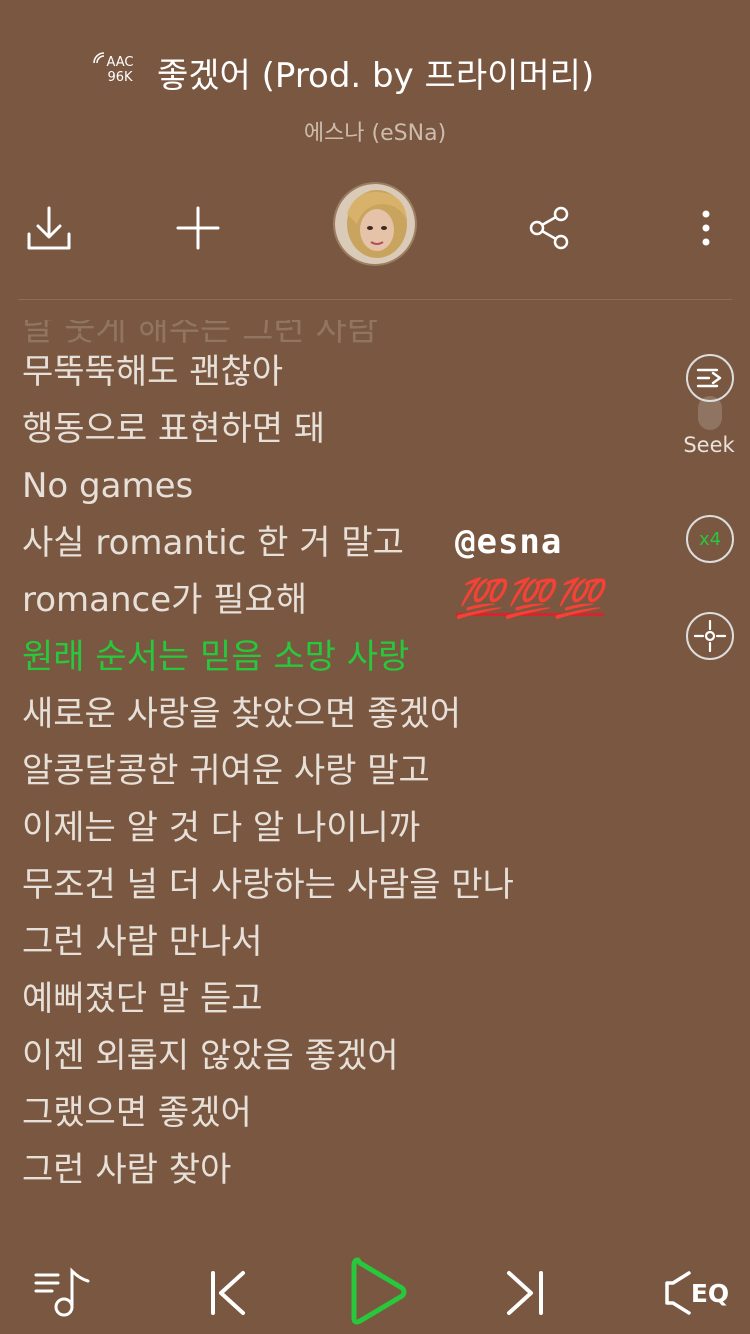 This screenshot has height=1334, width=750. I want to click on seek-label: Seek, so click(709, 445).